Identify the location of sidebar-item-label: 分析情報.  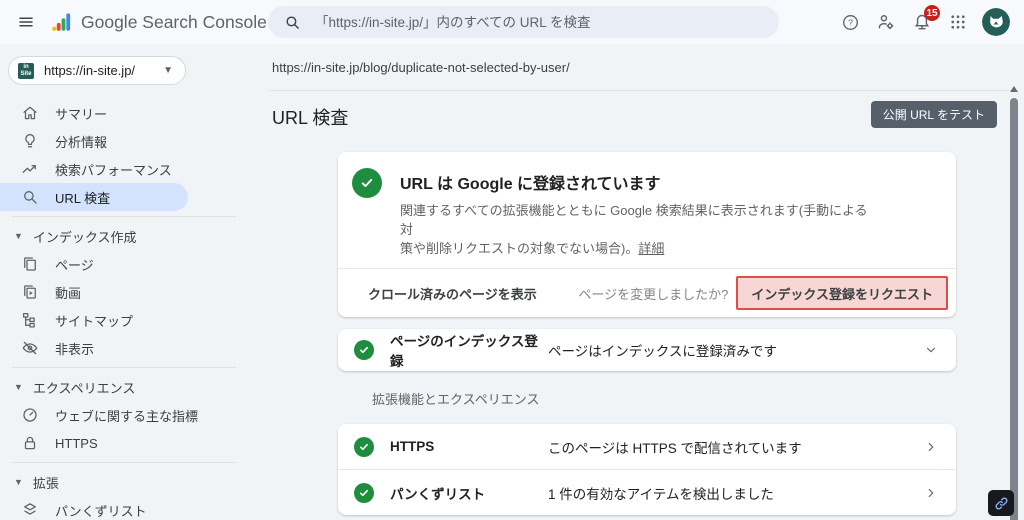
(81, 142).